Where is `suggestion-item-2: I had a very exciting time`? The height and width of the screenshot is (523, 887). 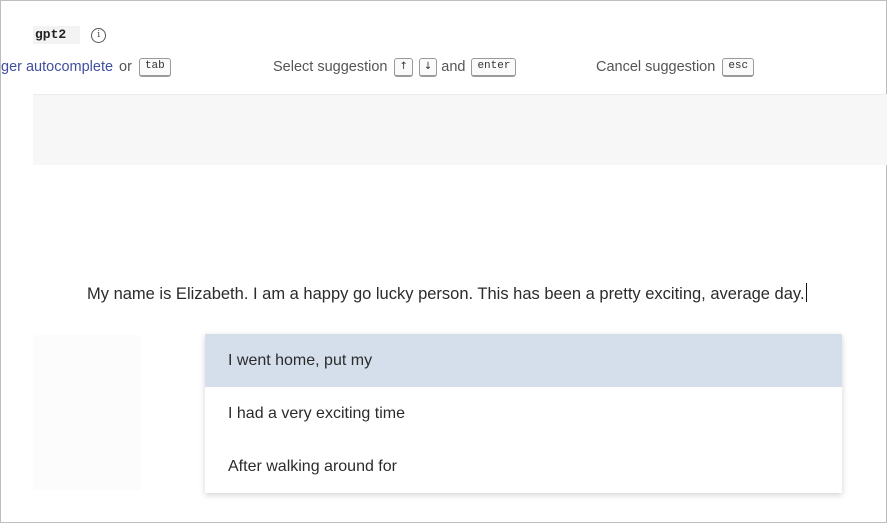 suggestion-item-2: I had a very exciting time is located at coordinates (523, 413).